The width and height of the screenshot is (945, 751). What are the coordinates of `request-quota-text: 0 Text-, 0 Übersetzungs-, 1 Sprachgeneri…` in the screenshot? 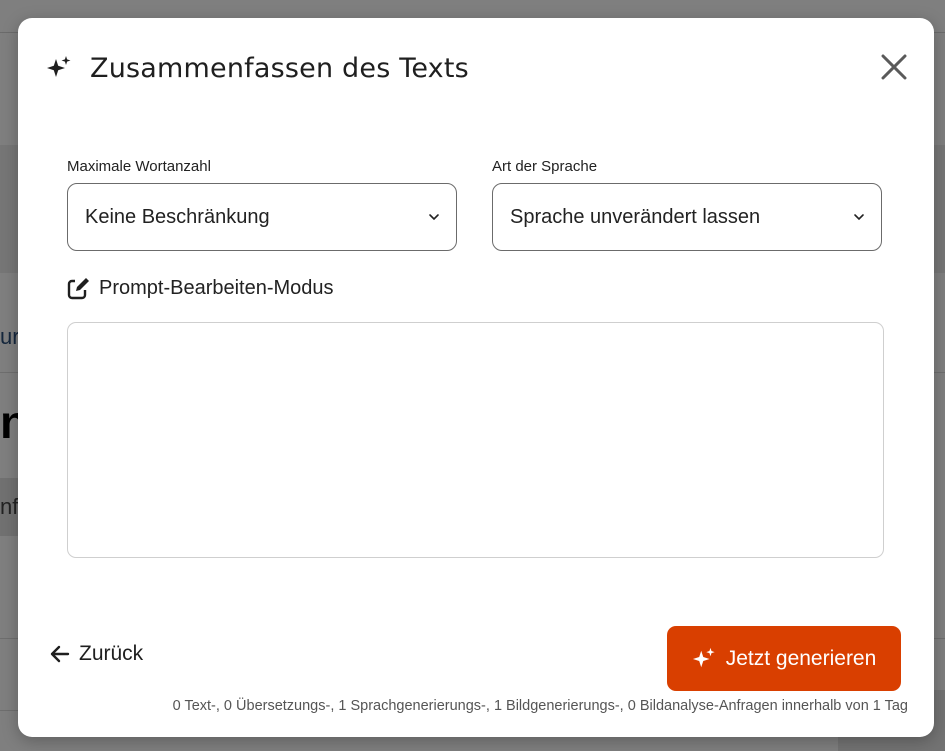 It's located at (540, 706).